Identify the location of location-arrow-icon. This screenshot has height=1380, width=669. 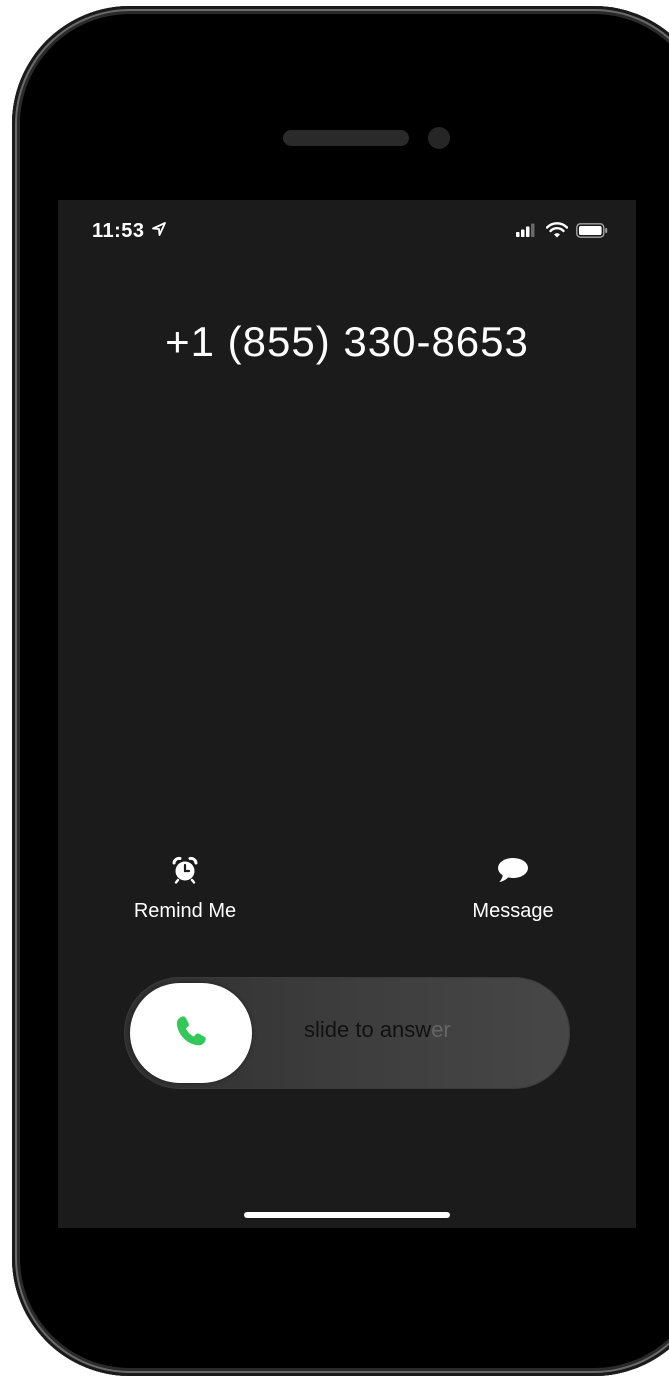
(159, 231).